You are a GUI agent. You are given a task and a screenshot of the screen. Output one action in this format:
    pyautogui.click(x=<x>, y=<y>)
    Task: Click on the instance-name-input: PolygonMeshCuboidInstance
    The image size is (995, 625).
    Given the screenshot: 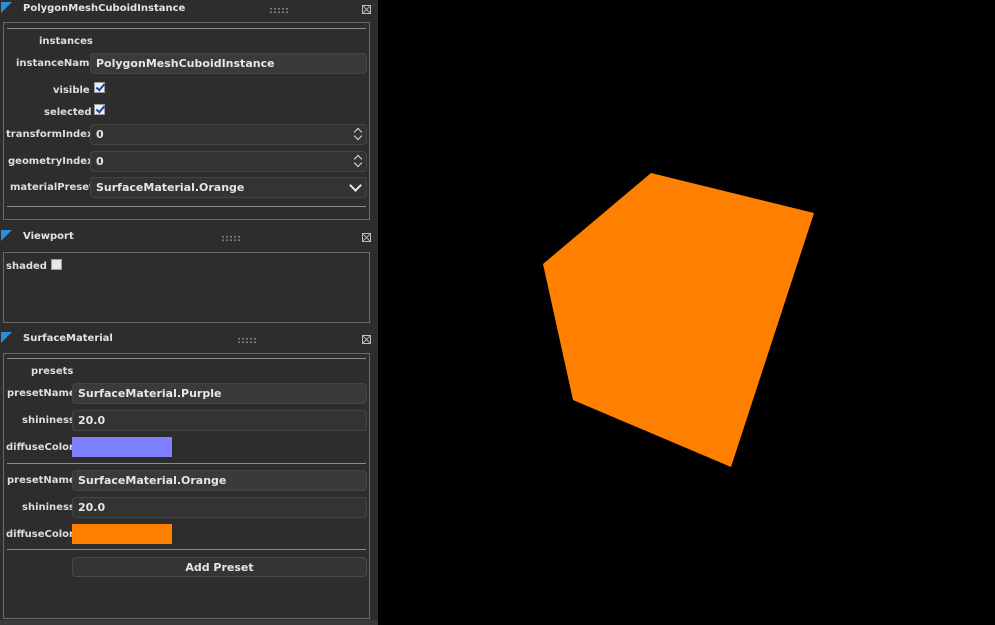 What is the action you would take?
    pyautogui.click(x=228, y=63)
    